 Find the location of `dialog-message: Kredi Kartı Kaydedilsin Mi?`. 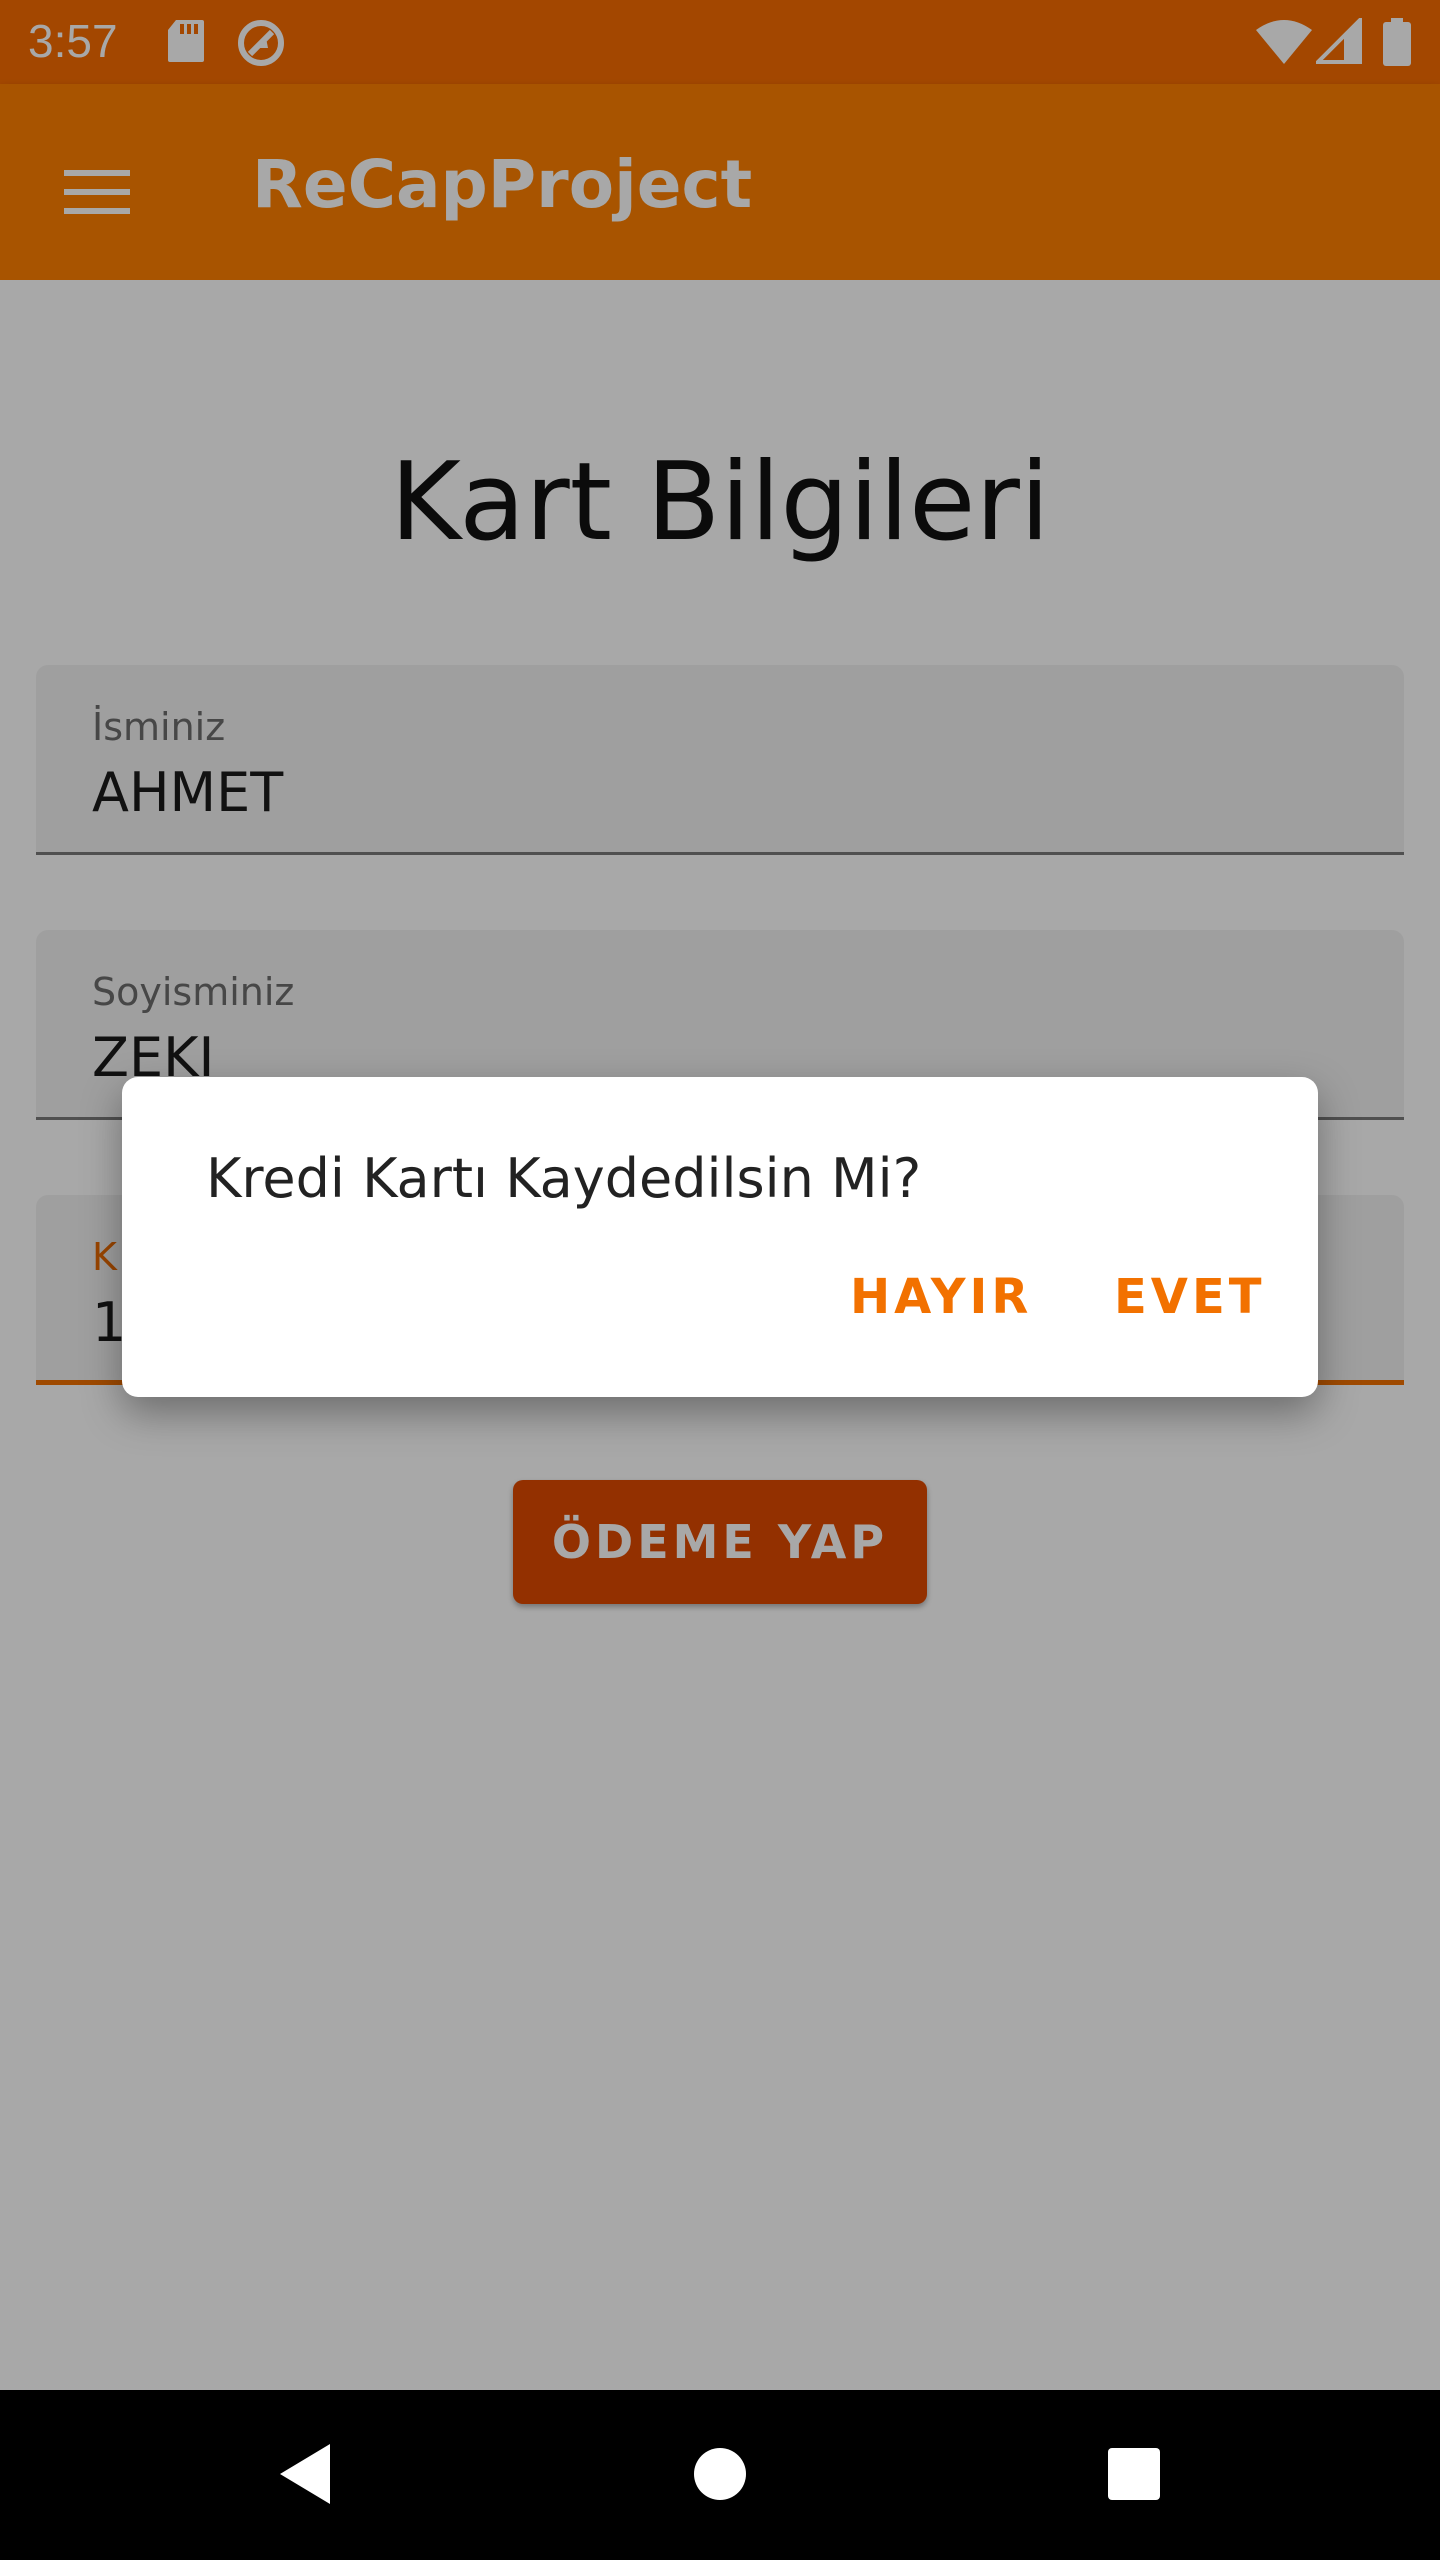

dialog-message: Kredi Kartı Kaydedilsin Mi? is located at coordinates (564, 1178).